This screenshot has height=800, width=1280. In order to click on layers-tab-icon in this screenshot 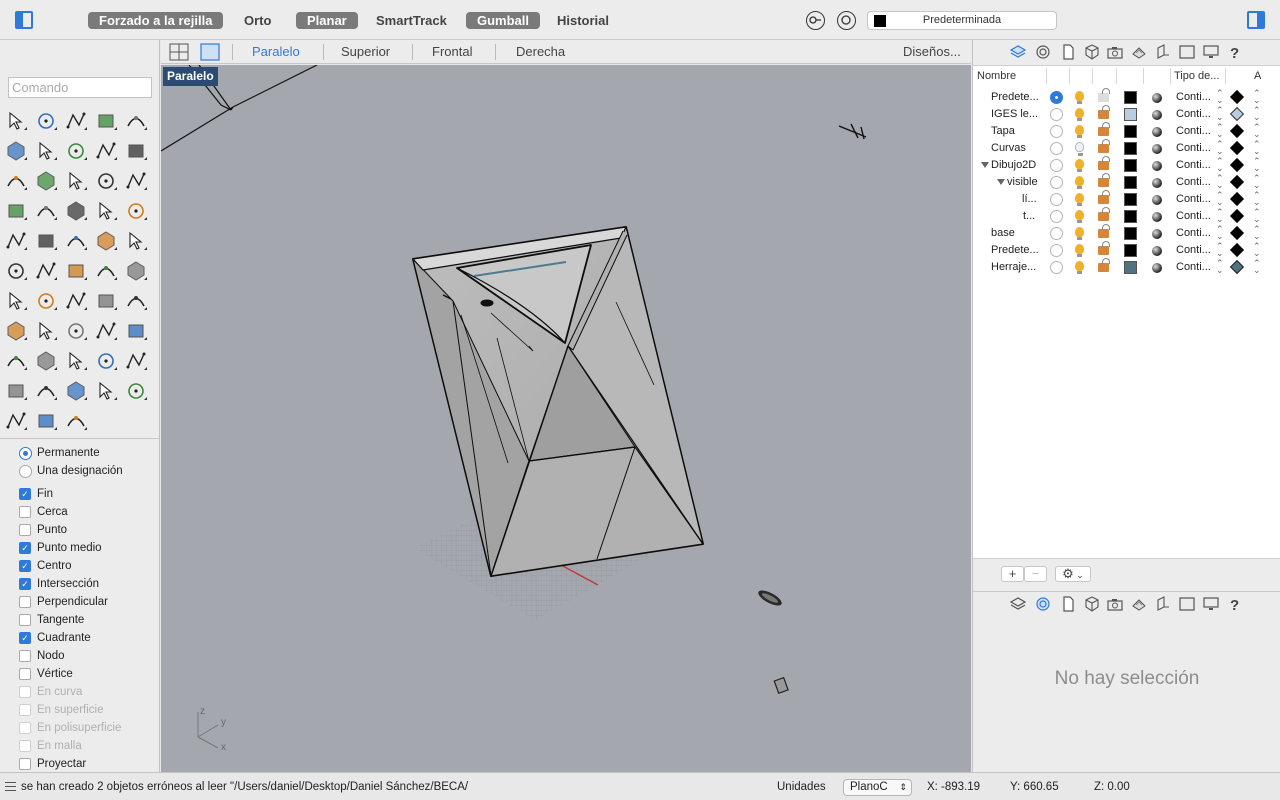, I will do `click(1018, 604)`.